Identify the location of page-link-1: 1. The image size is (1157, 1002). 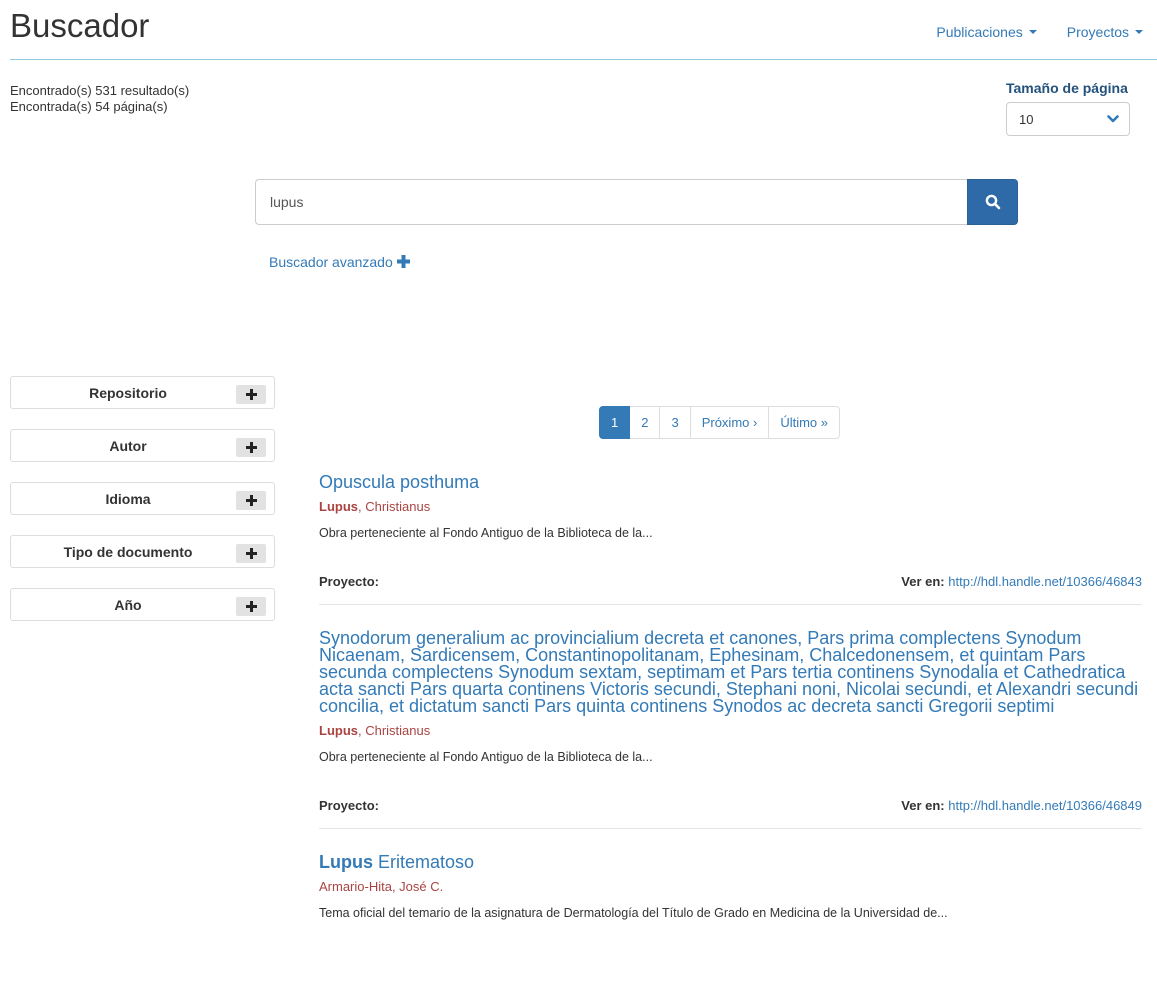
(615, 422).